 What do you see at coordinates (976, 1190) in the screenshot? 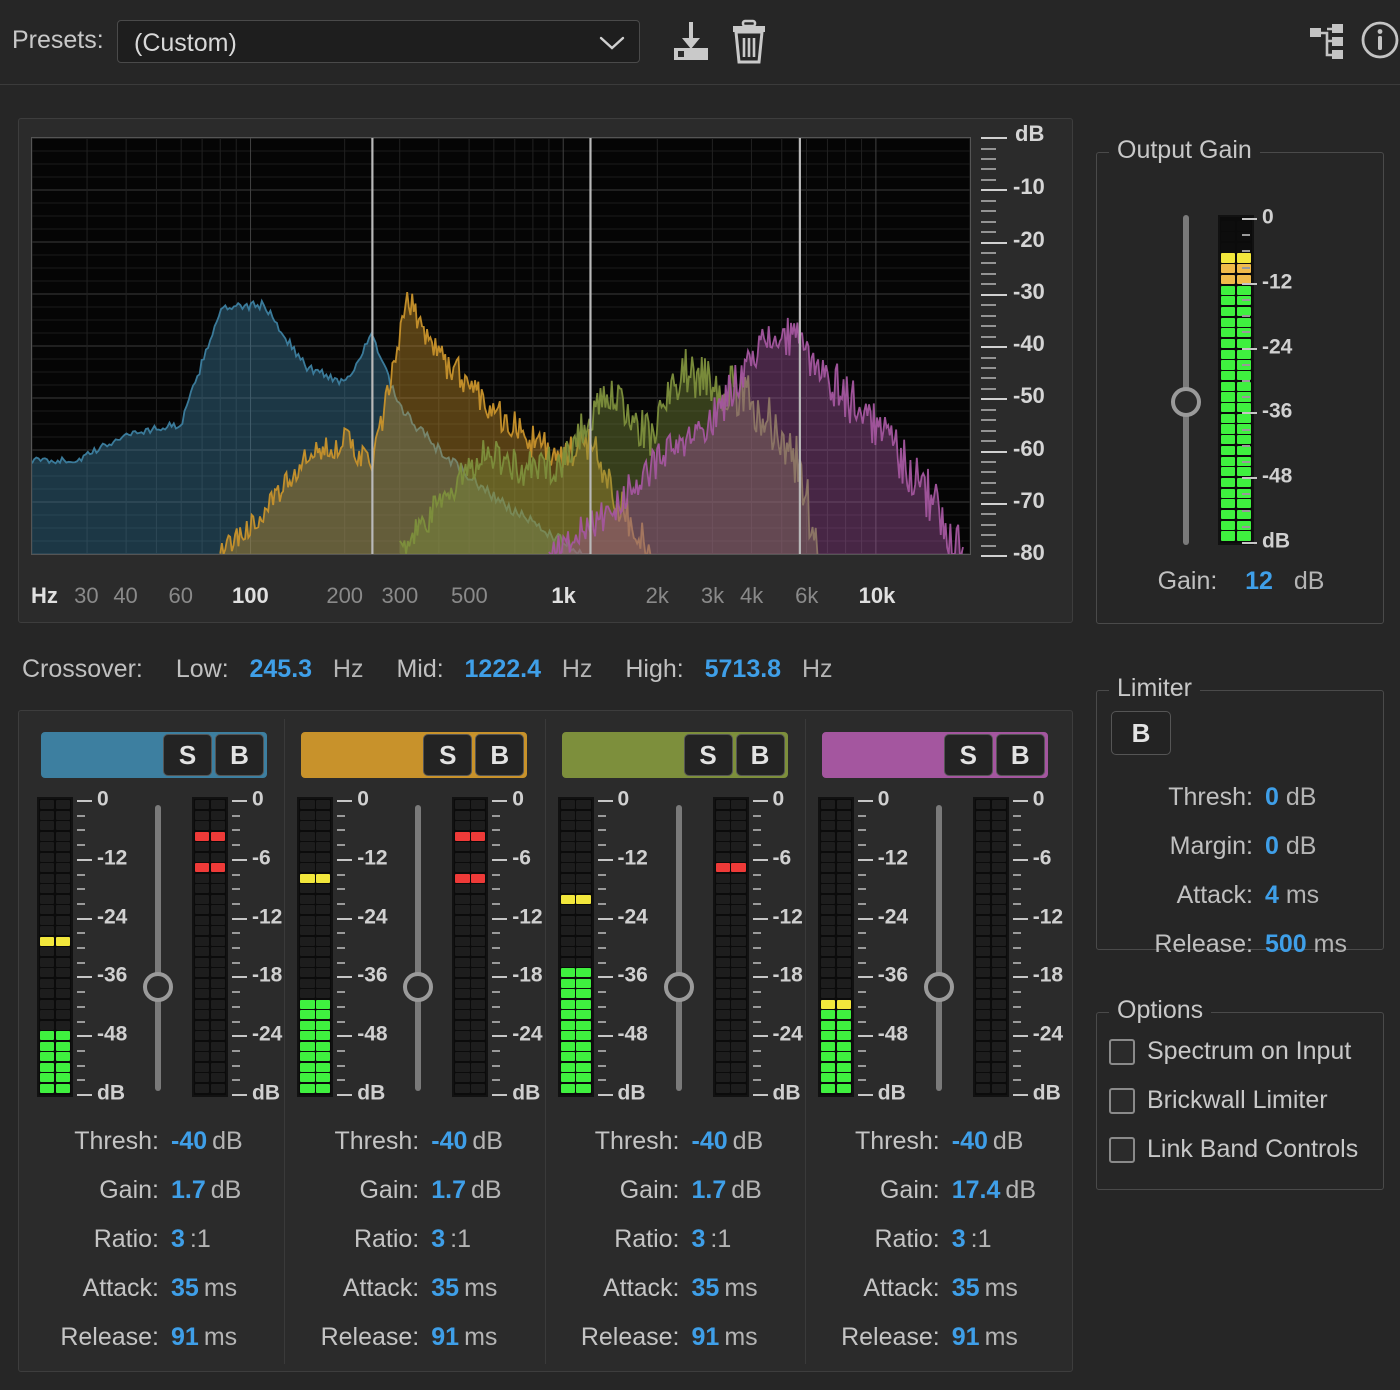
I see `param-number: 17.4` at bounding box center [976, 1190].